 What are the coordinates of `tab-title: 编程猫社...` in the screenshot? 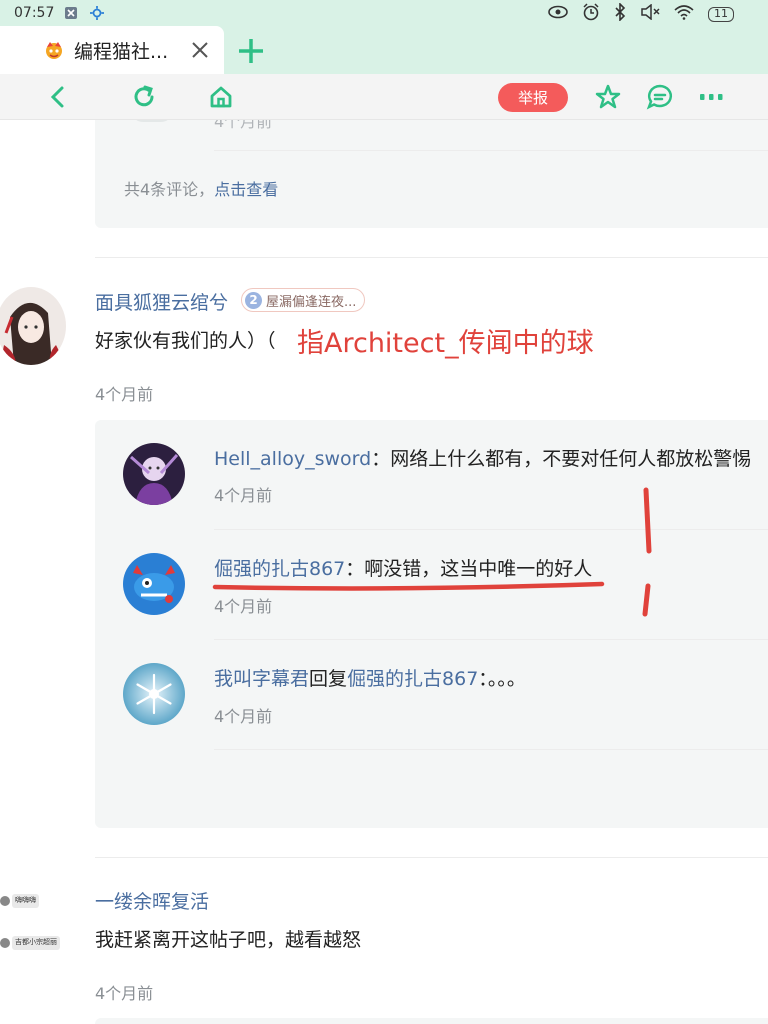 It's located at (121, 51).